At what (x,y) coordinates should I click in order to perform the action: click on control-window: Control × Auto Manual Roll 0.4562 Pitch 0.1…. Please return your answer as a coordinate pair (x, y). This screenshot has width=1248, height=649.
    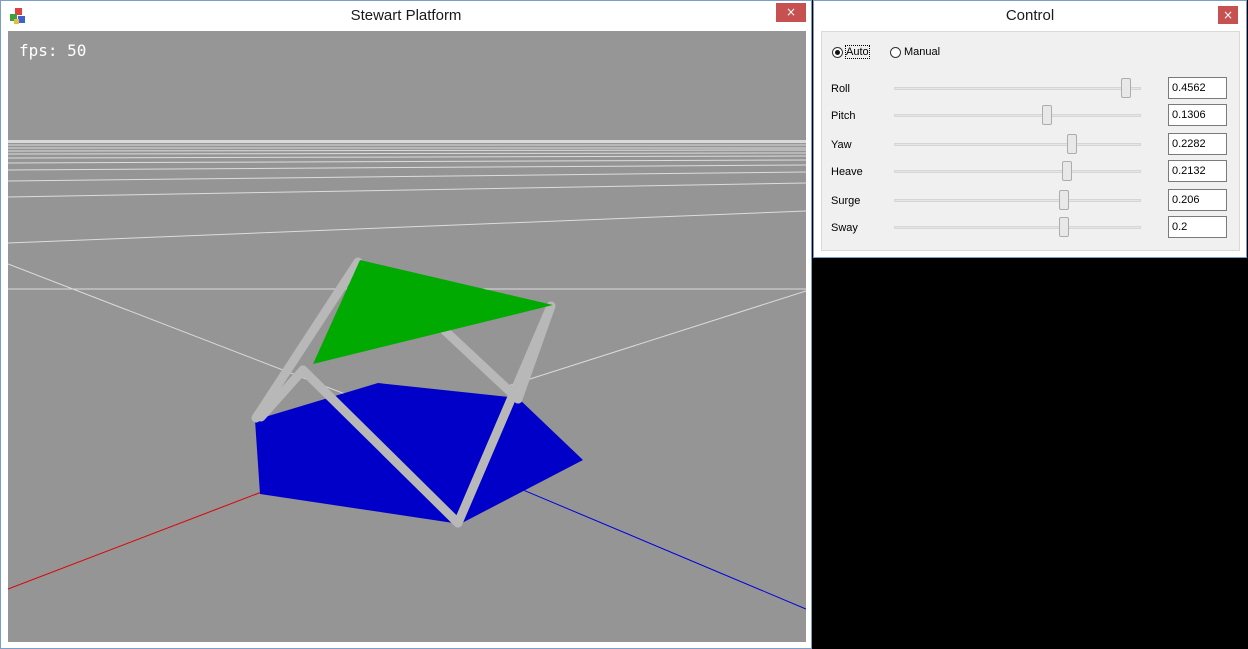
    Looking at the image, I should click on (1030, 129).